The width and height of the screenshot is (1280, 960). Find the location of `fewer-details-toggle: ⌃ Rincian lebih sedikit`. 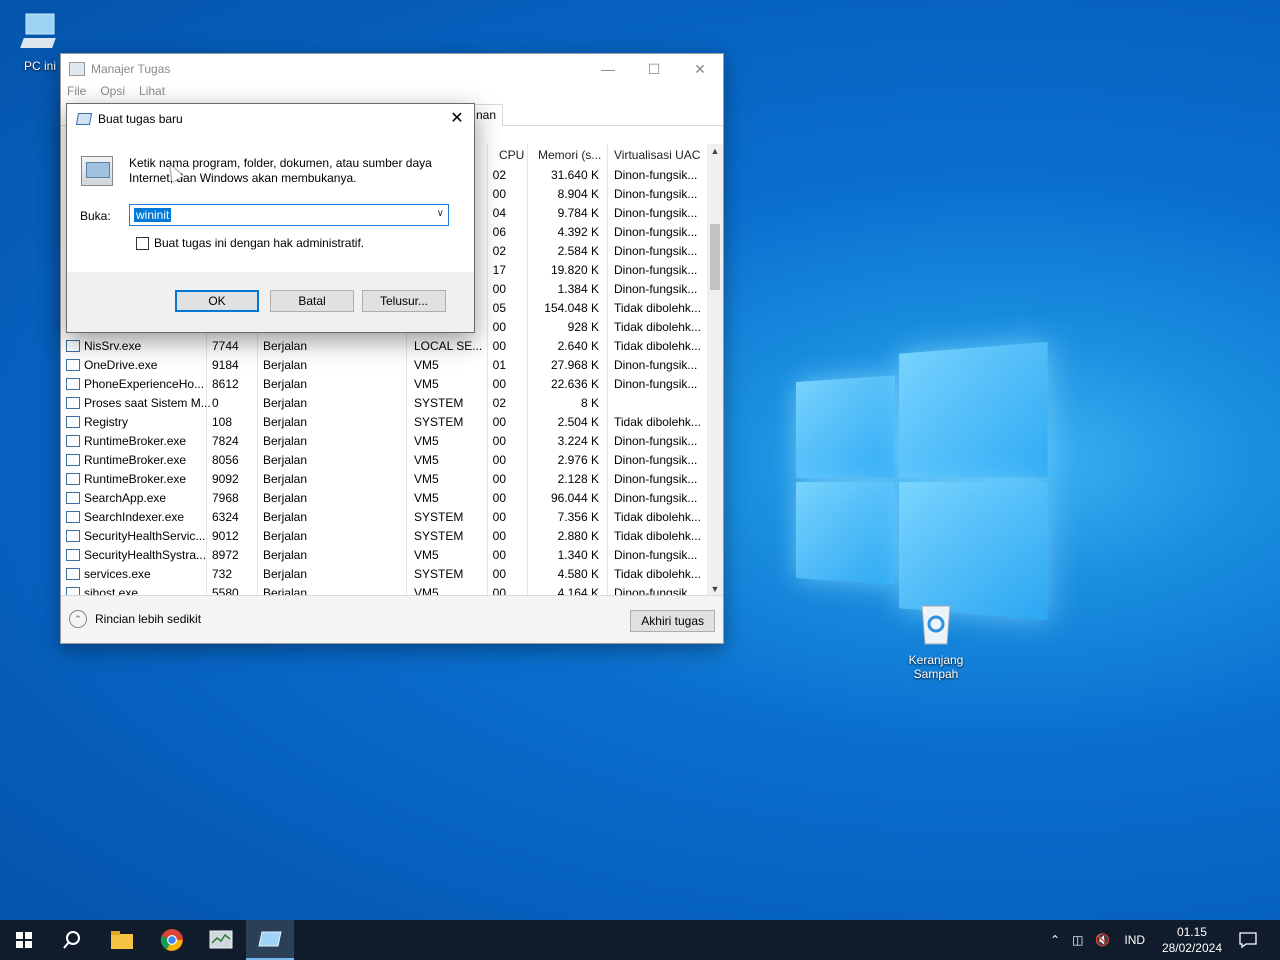

fewer-details-toggle: ⌃ Rincian lebih sedikit is located at coordinates (135, 619).